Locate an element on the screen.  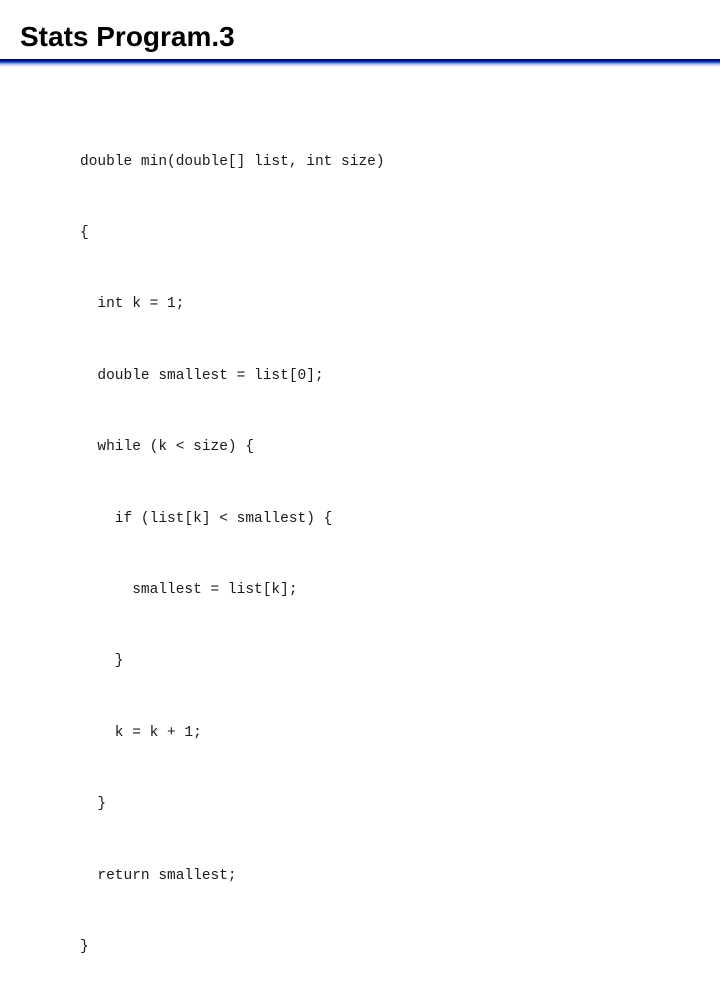
code-line-assign-smallest: smallest = list[k]; is located at coordinates (189, 589).